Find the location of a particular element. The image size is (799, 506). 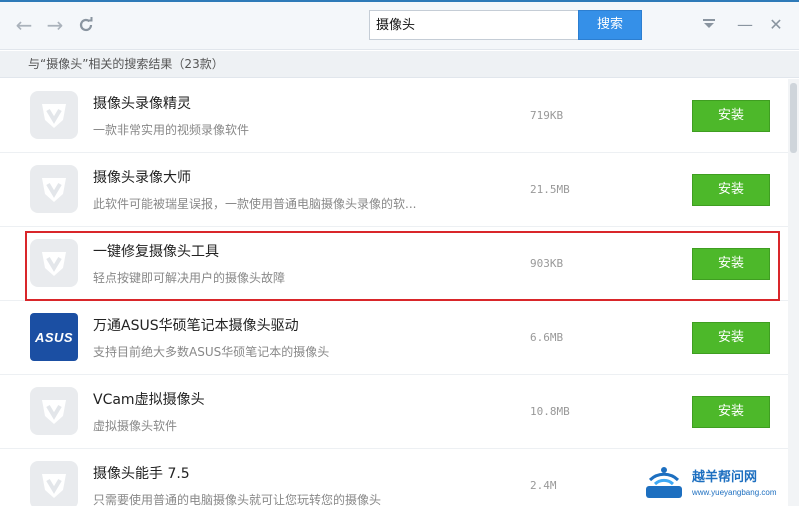

watermark-name: 越羊帮问网 is located at coordinates (725, 476).